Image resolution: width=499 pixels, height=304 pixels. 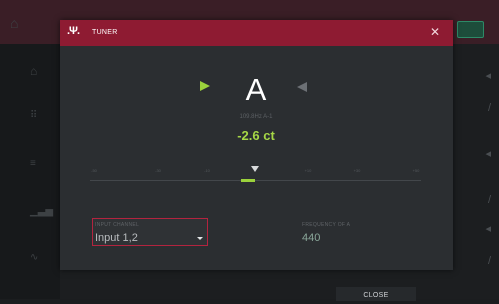 I want to click on dialog-header: .Ψ. TUNER ✕, so click(x=256, y=33).